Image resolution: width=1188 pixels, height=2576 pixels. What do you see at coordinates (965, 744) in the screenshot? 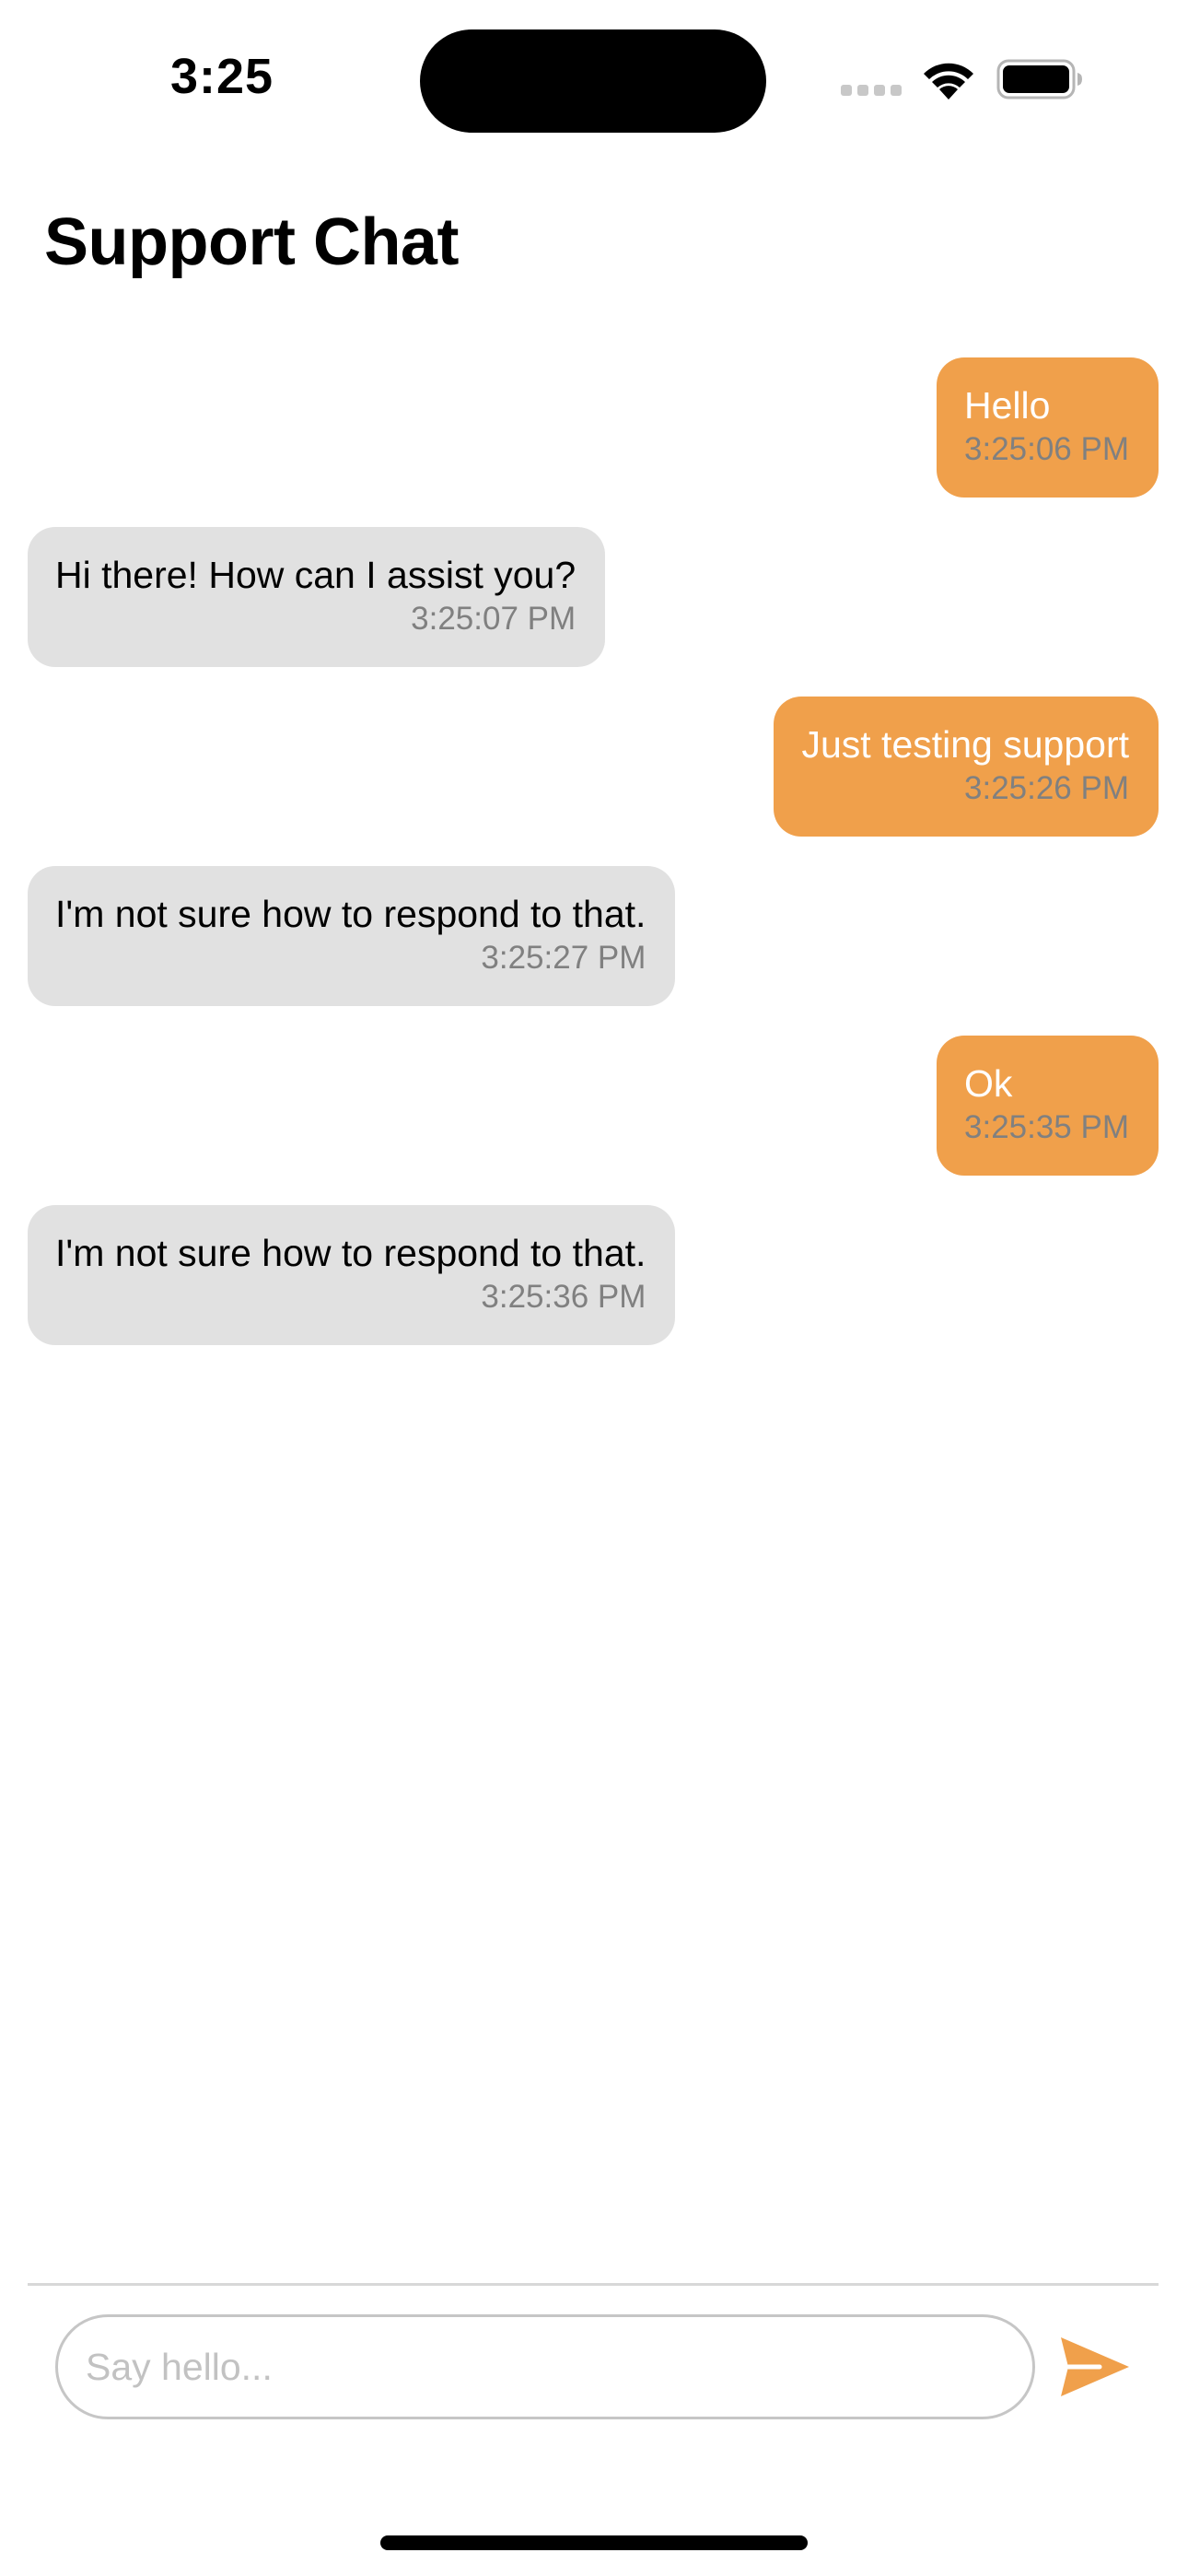
I see `message-text: Just testing support` at bounding box center [965, 744].